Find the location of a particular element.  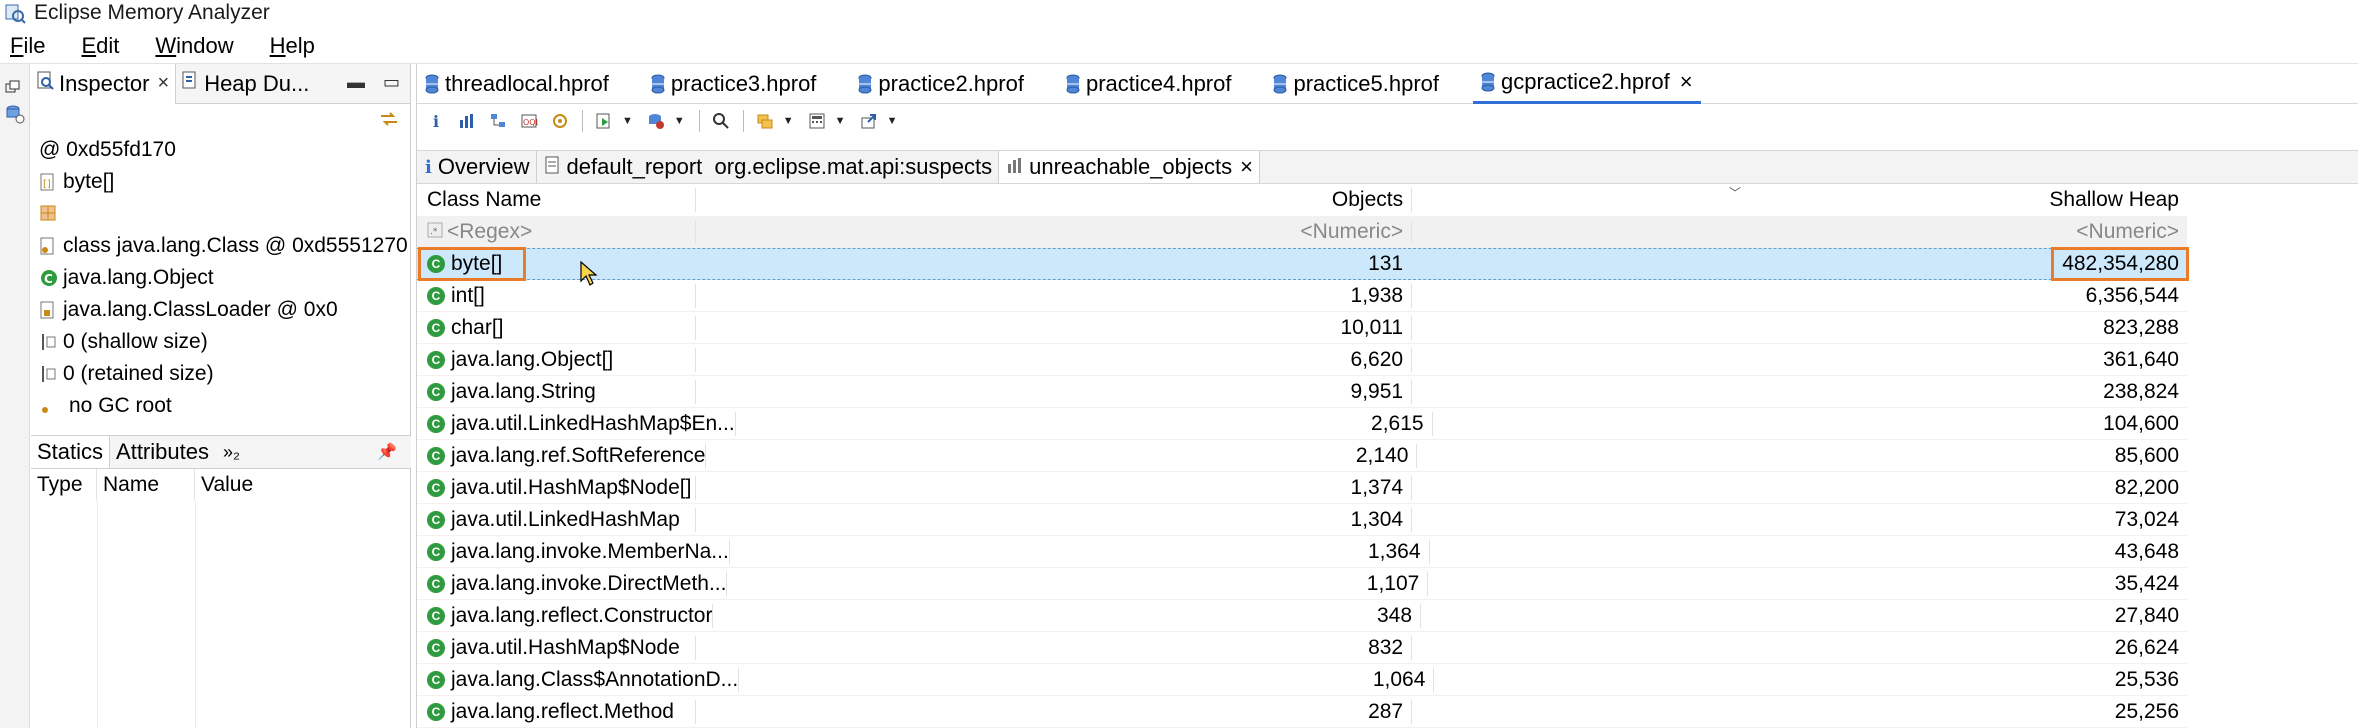

tab-label: unreachable_objects is located at coordinates (1131, 166).